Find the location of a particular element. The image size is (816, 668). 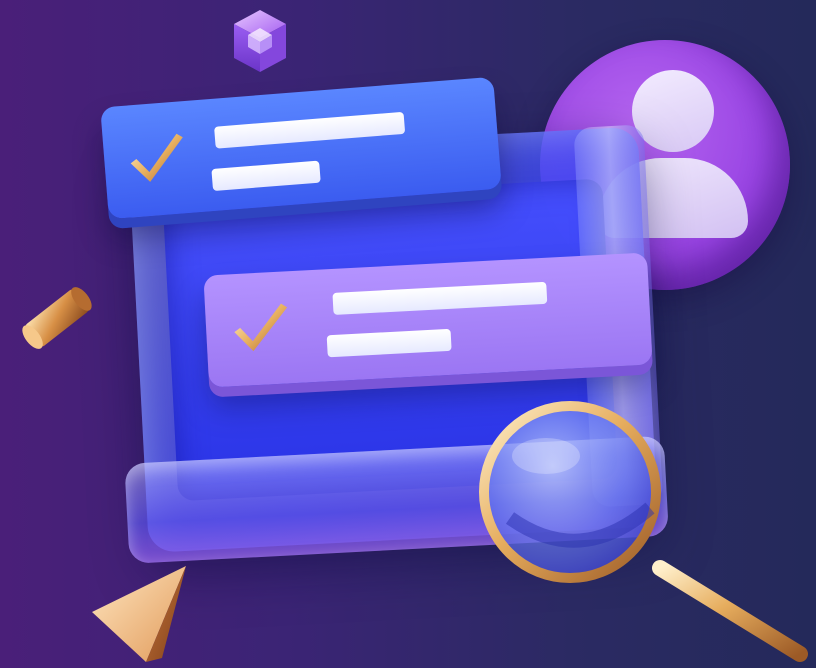

cylinder-shape is located at coordinates (57, 318).